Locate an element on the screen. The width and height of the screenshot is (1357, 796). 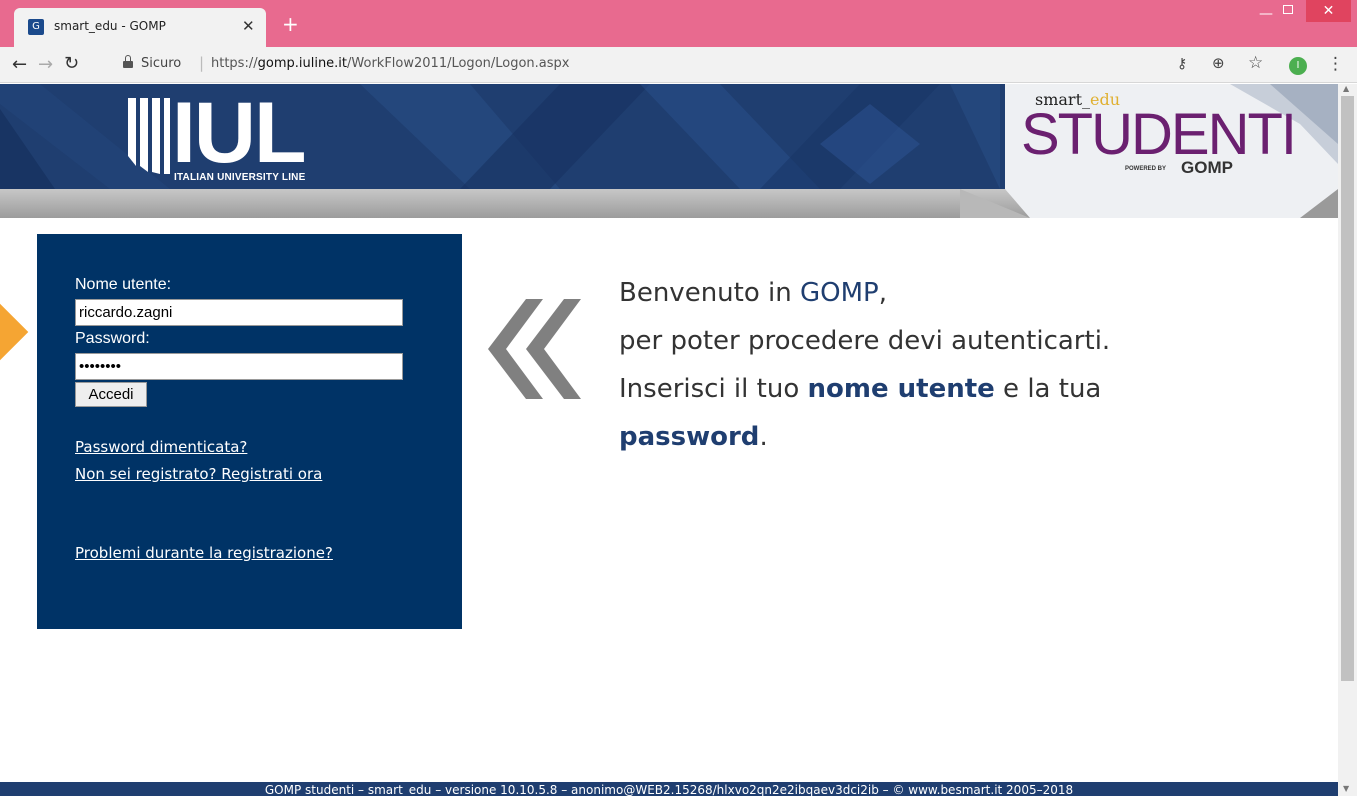
scrollbar-thumb is located at coordinates (1347, 388).